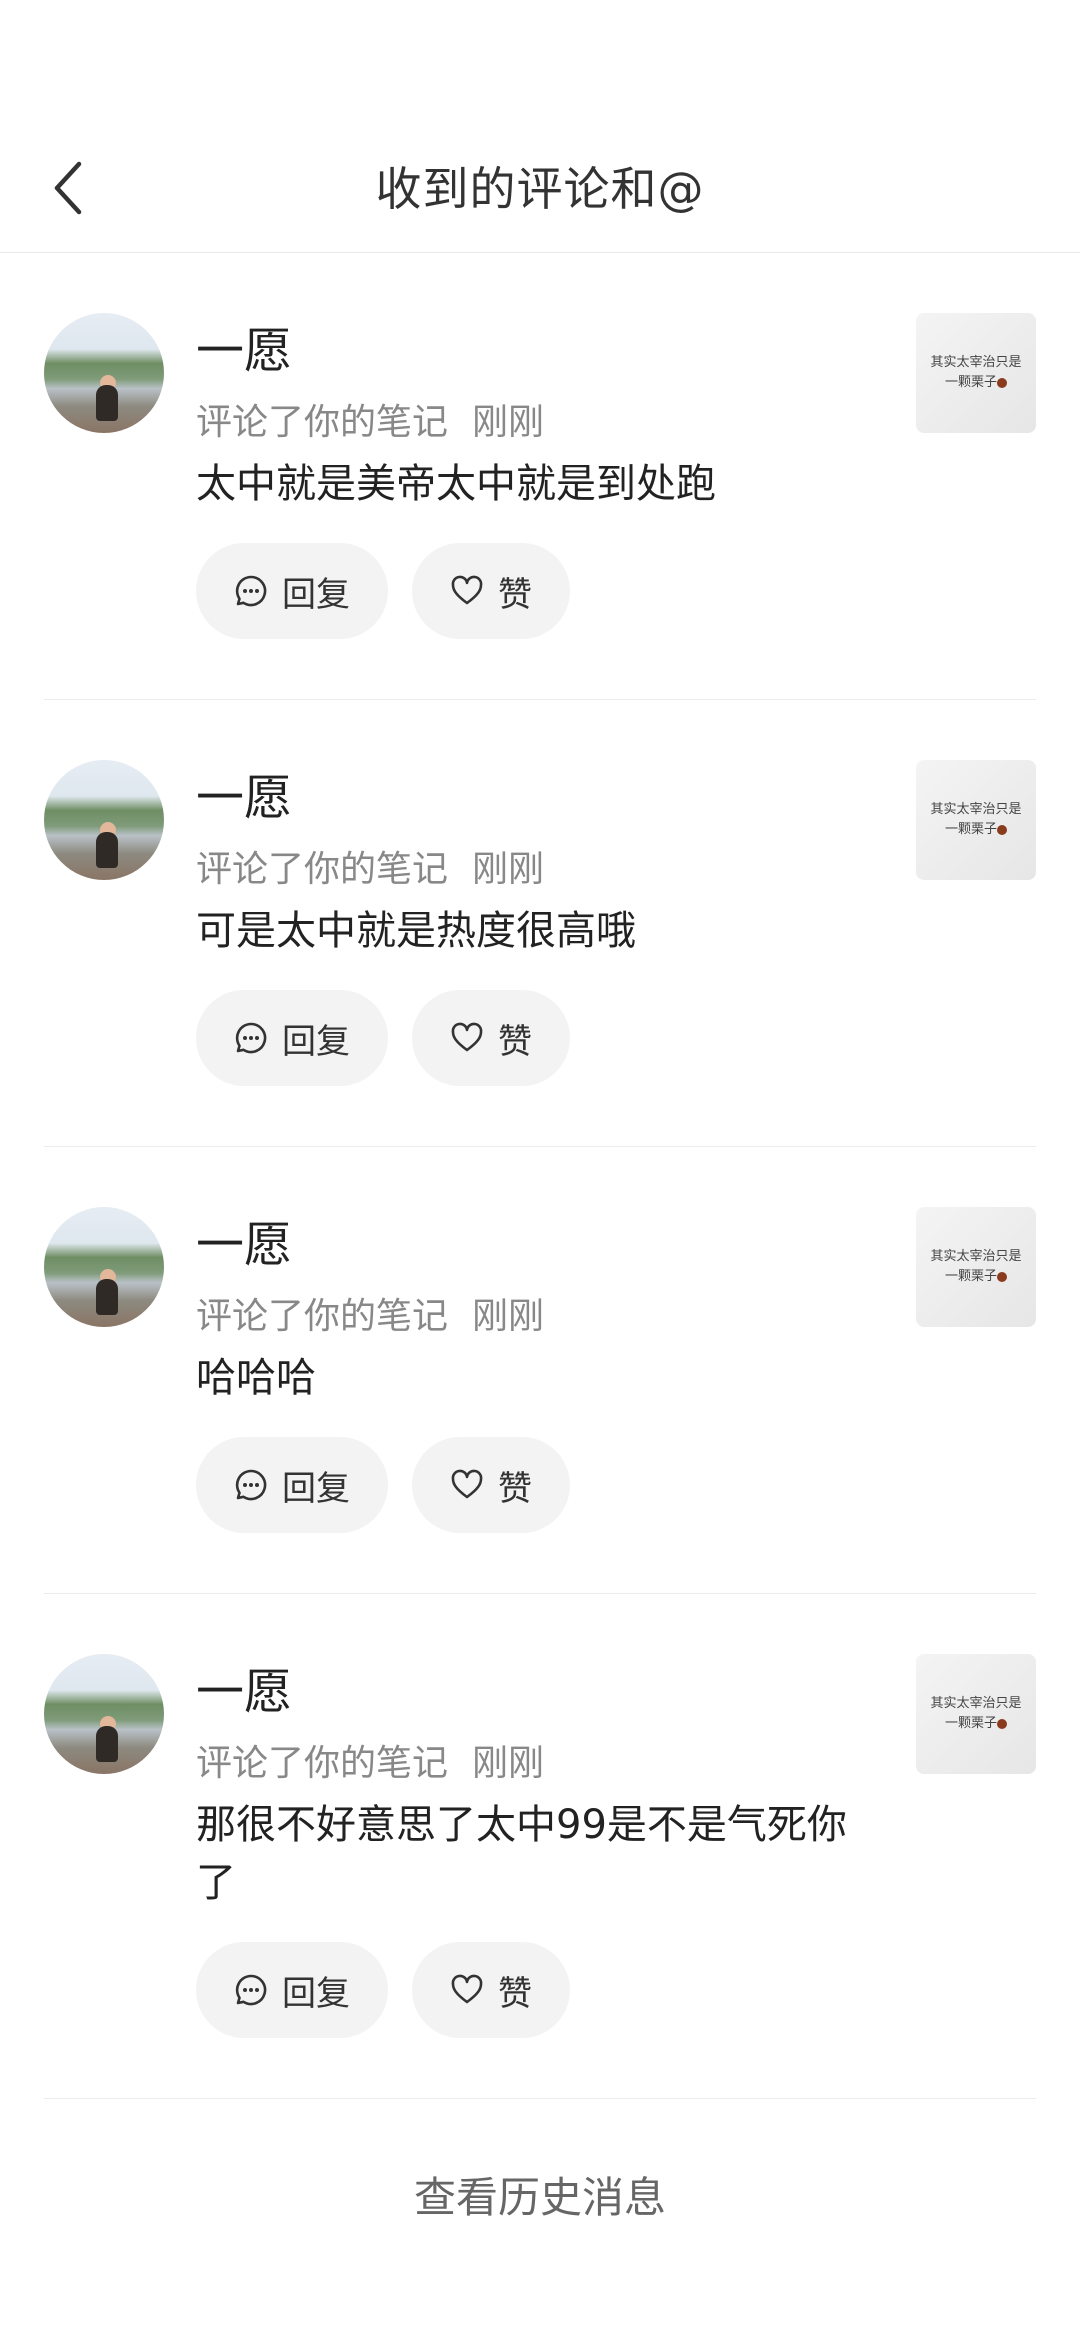 The image size is (1080, 2344). What do you see at coordinates (540, 60) in the screenshot?
I see `status-bar` at bounding box center [540, 60].